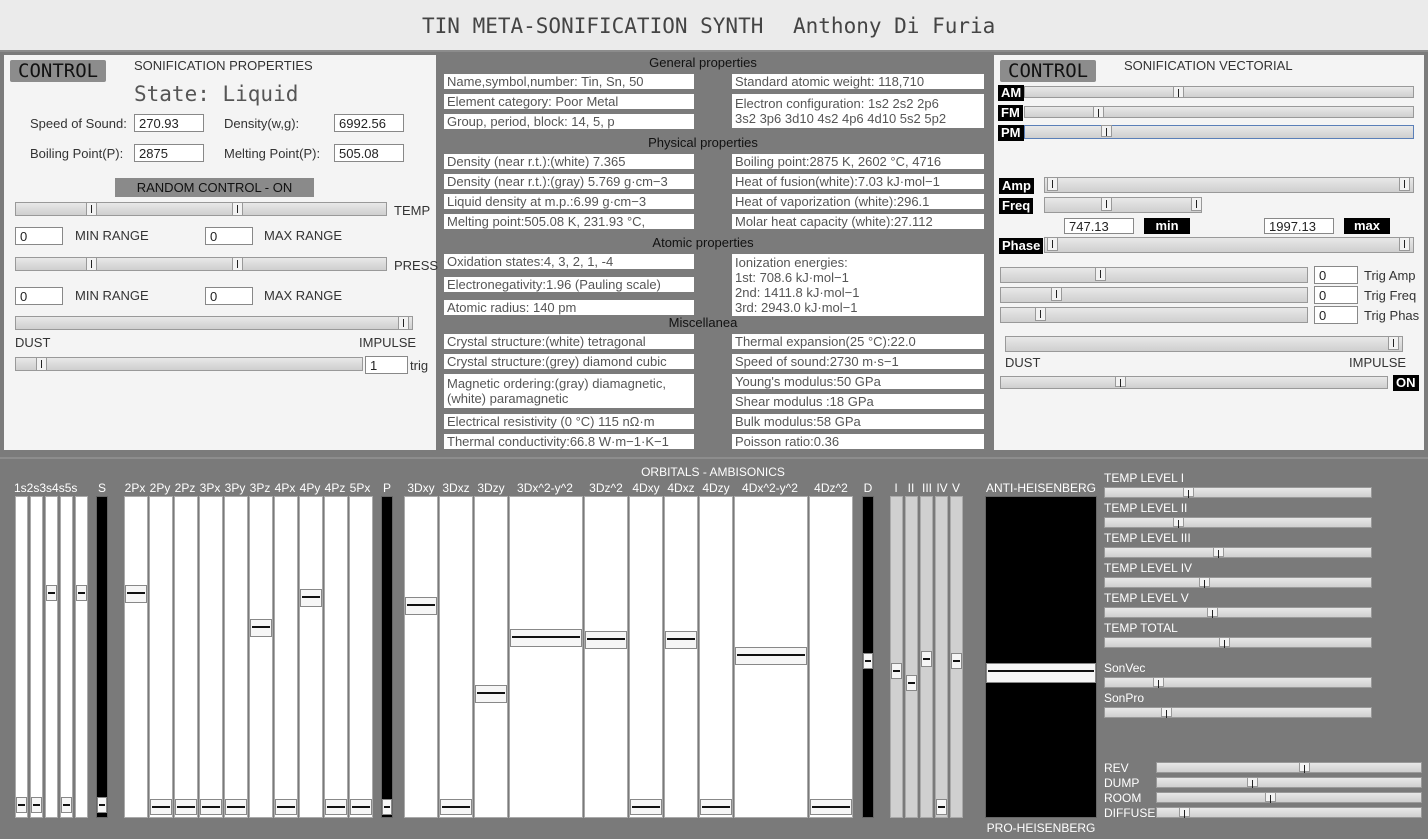 The width and height of the screenshot is (1428, 839). I want to click on right-dust-impulse-slider, so click(1204, 344).